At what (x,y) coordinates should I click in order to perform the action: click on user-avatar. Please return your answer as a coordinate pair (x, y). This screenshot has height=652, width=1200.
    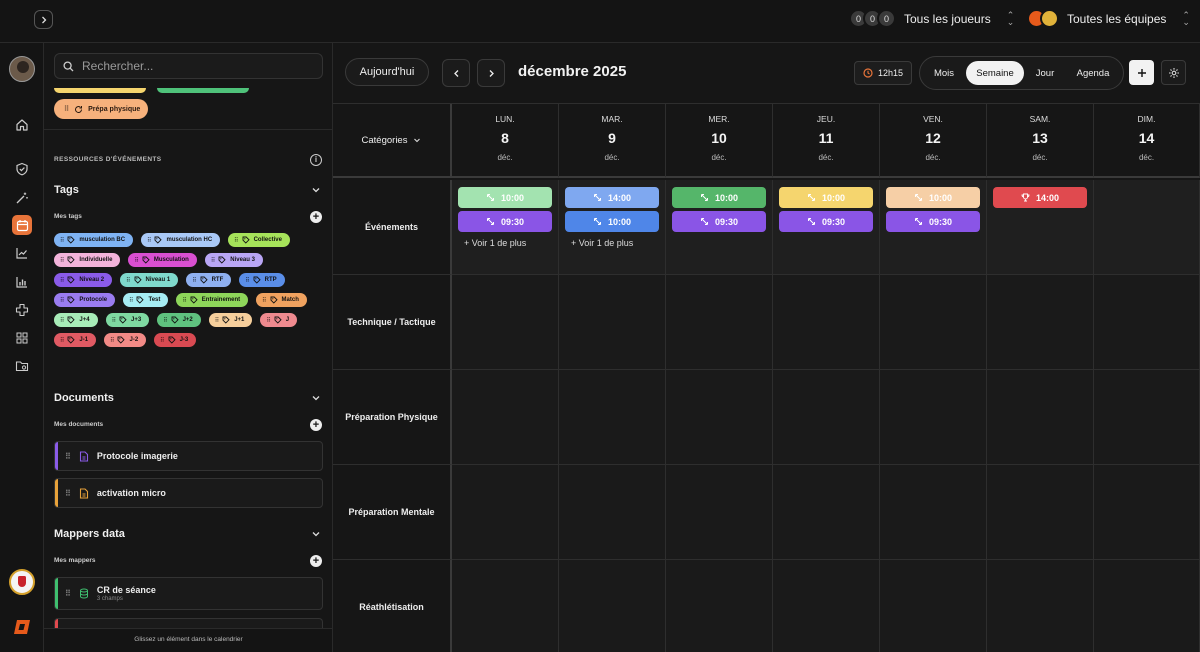
    Looking at the image, I should click on (22, 69).